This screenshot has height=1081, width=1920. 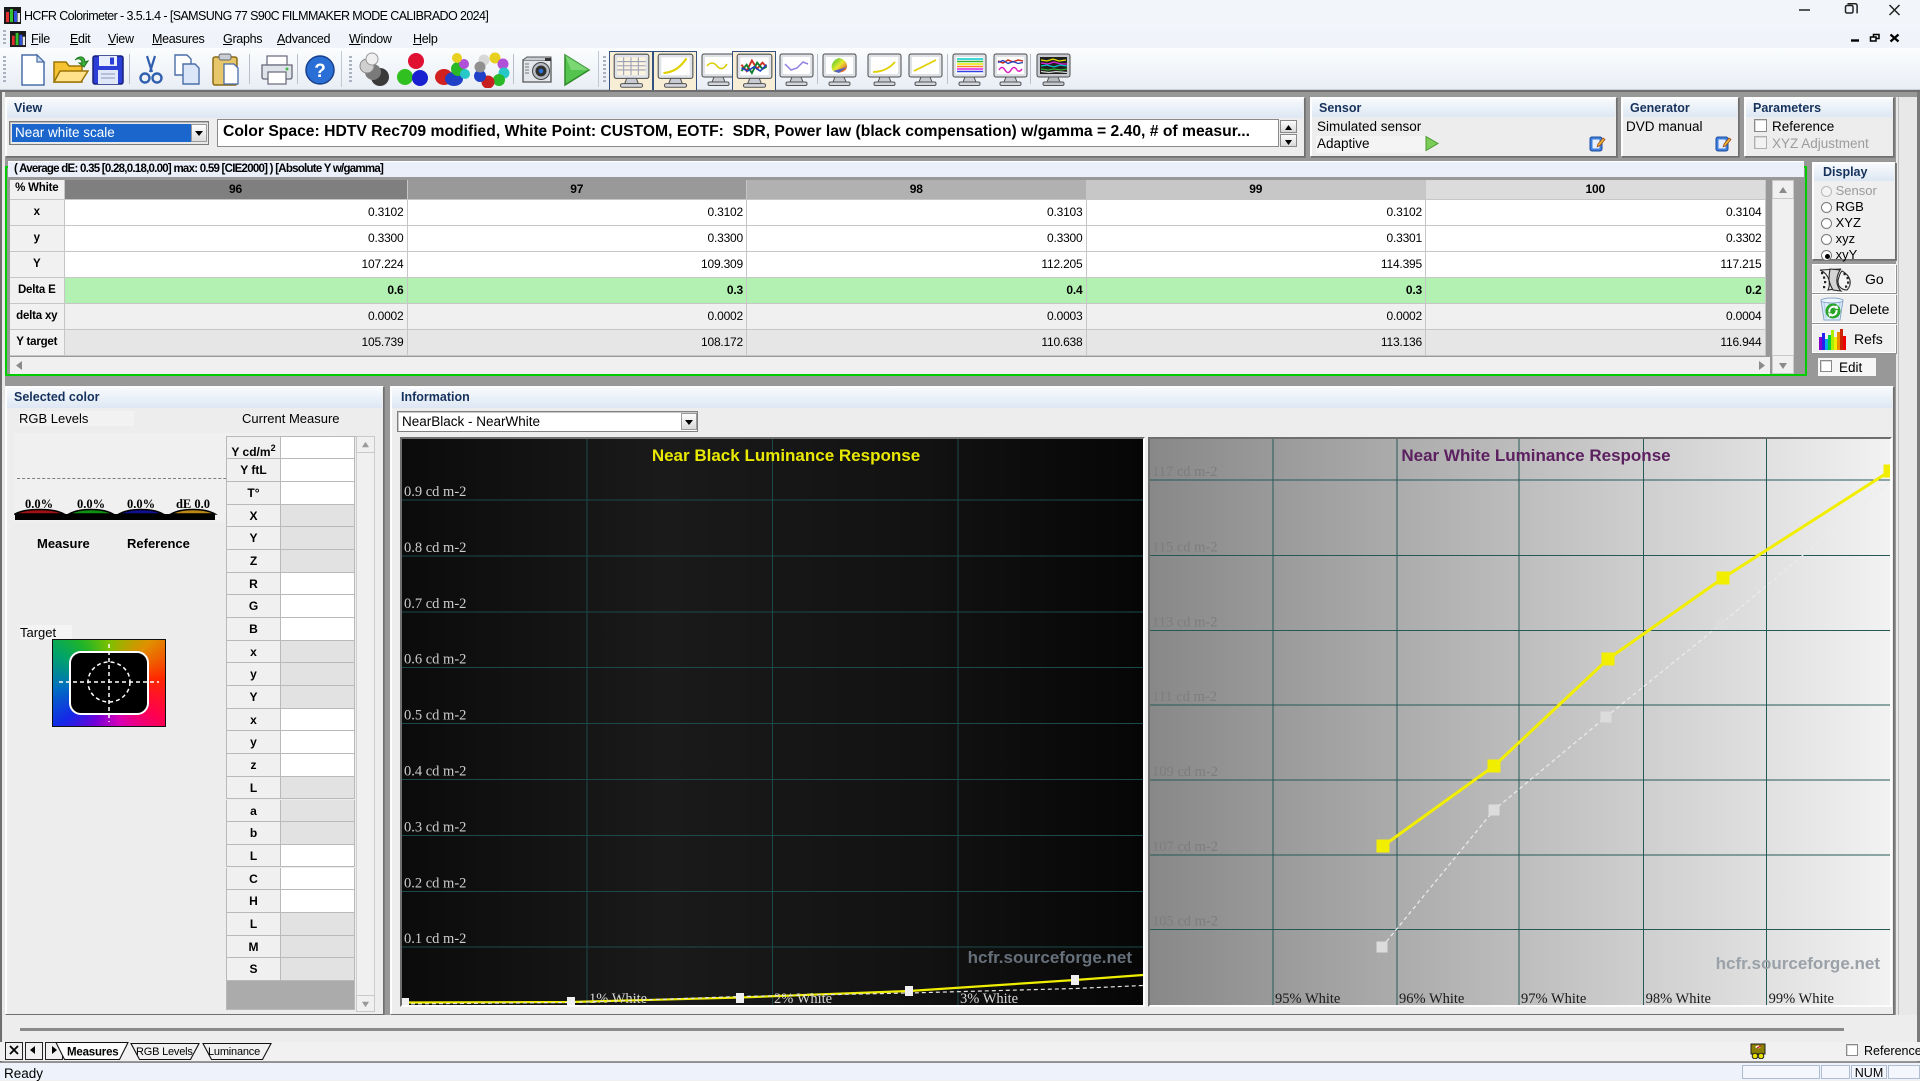 What do you see at coordinates (435, 772) in the screenshot?
I see `svg-text: 0.4 cd m-2` at bounding box center [435, 772].